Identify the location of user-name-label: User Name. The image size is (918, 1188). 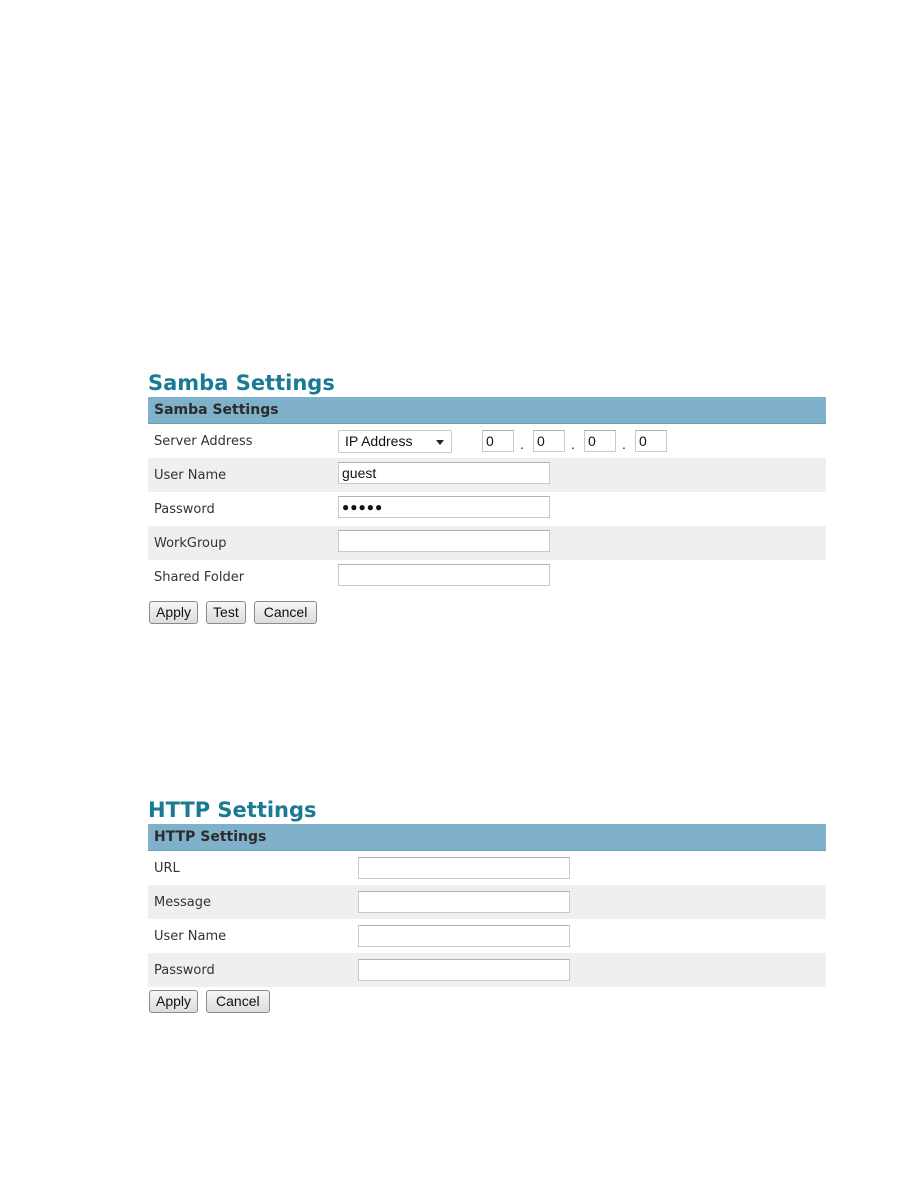
(190, 475).